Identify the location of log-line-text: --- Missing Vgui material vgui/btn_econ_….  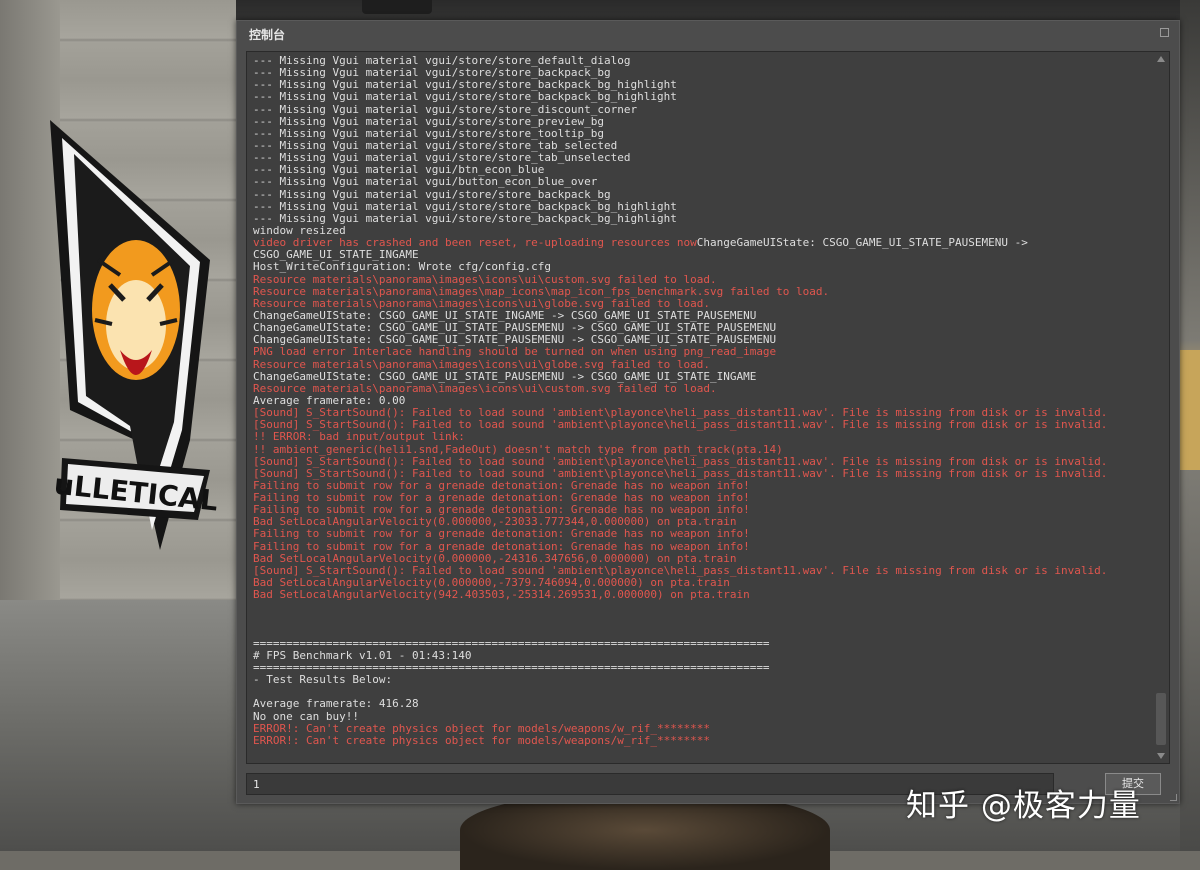
(399, 170).